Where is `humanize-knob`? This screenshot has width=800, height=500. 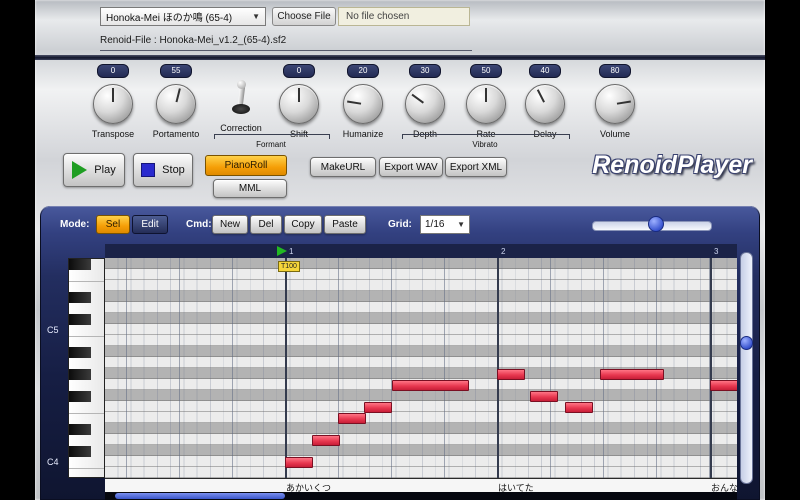 humanize-knob is located at coordinates (363, 104).